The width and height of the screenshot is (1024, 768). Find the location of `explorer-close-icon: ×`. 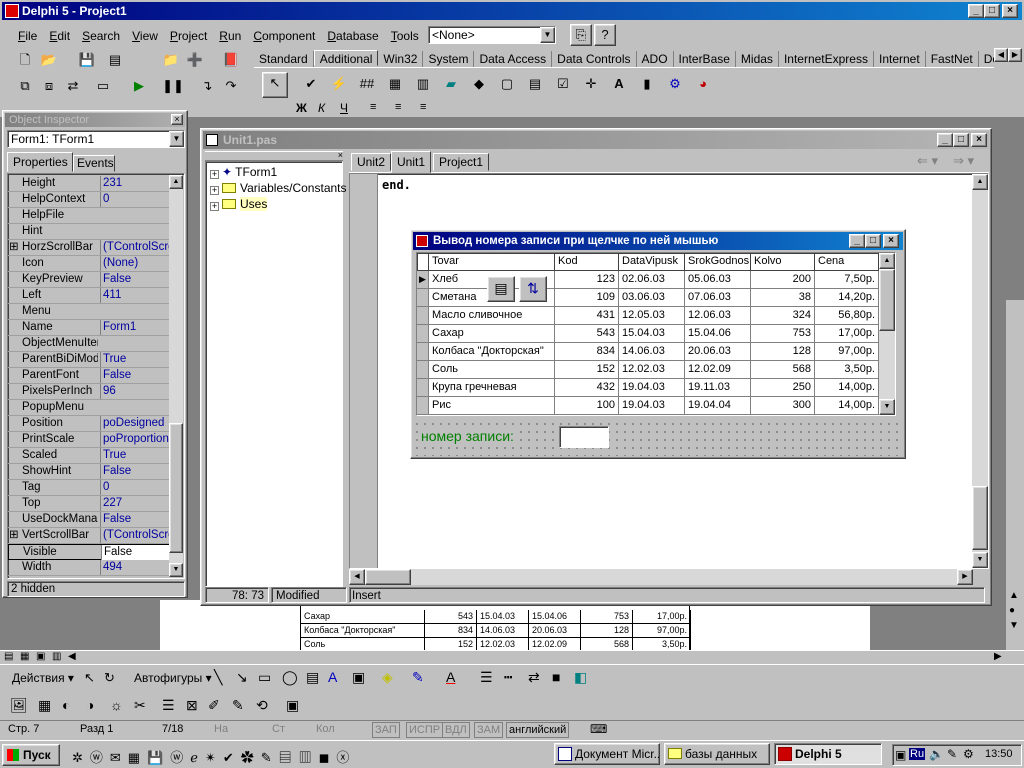

explorer-close-icon: × is located at coordinates (340, 155).